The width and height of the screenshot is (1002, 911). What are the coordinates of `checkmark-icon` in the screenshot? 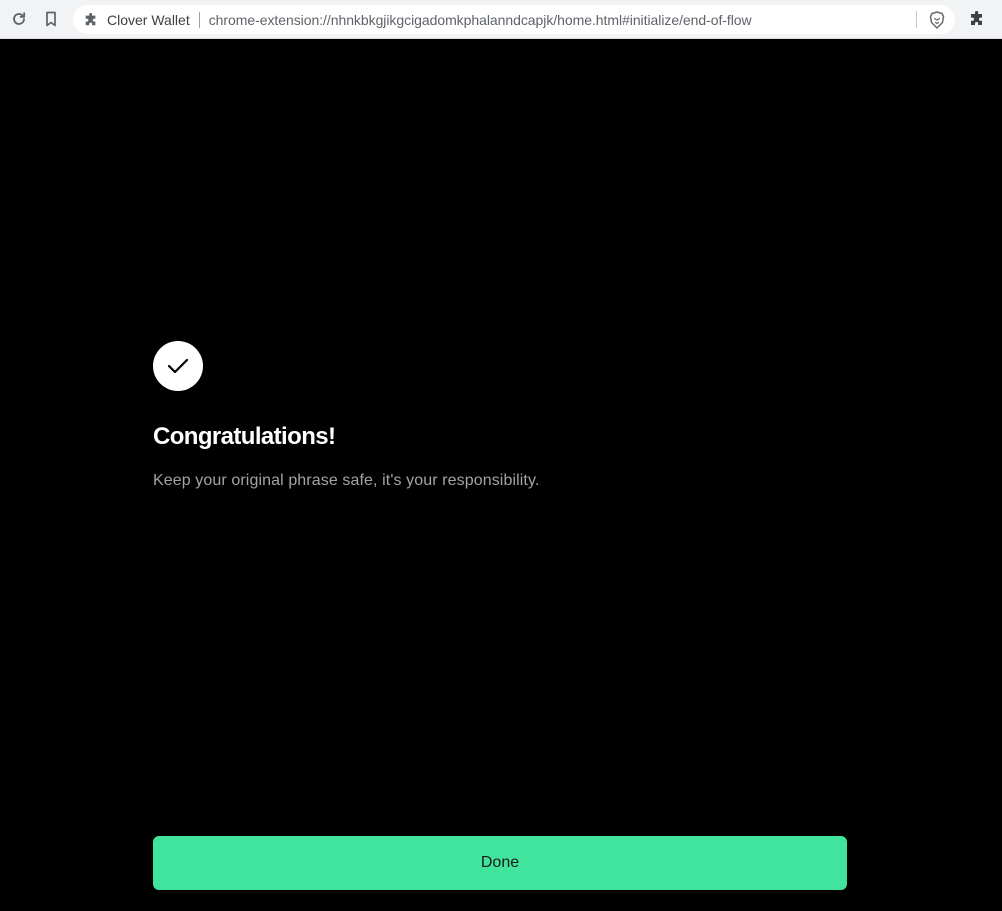 It's located at (178, 366).